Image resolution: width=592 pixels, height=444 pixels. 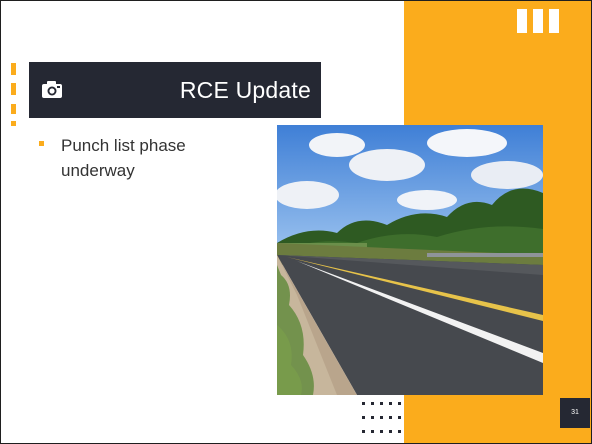 I want to click on bullet-list: Punch list phase underway, so click(x=149, y=158).